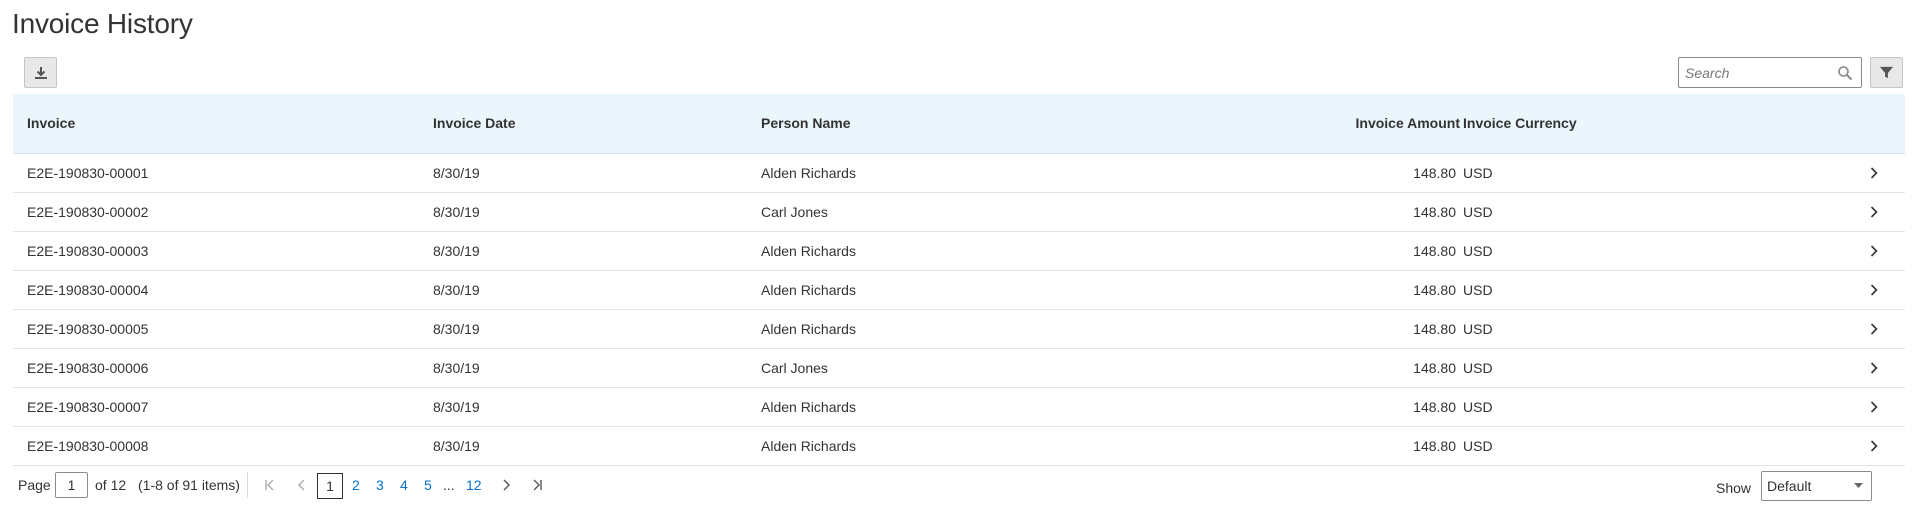  I want to click on page-4-link: 4, so click(404, 485).